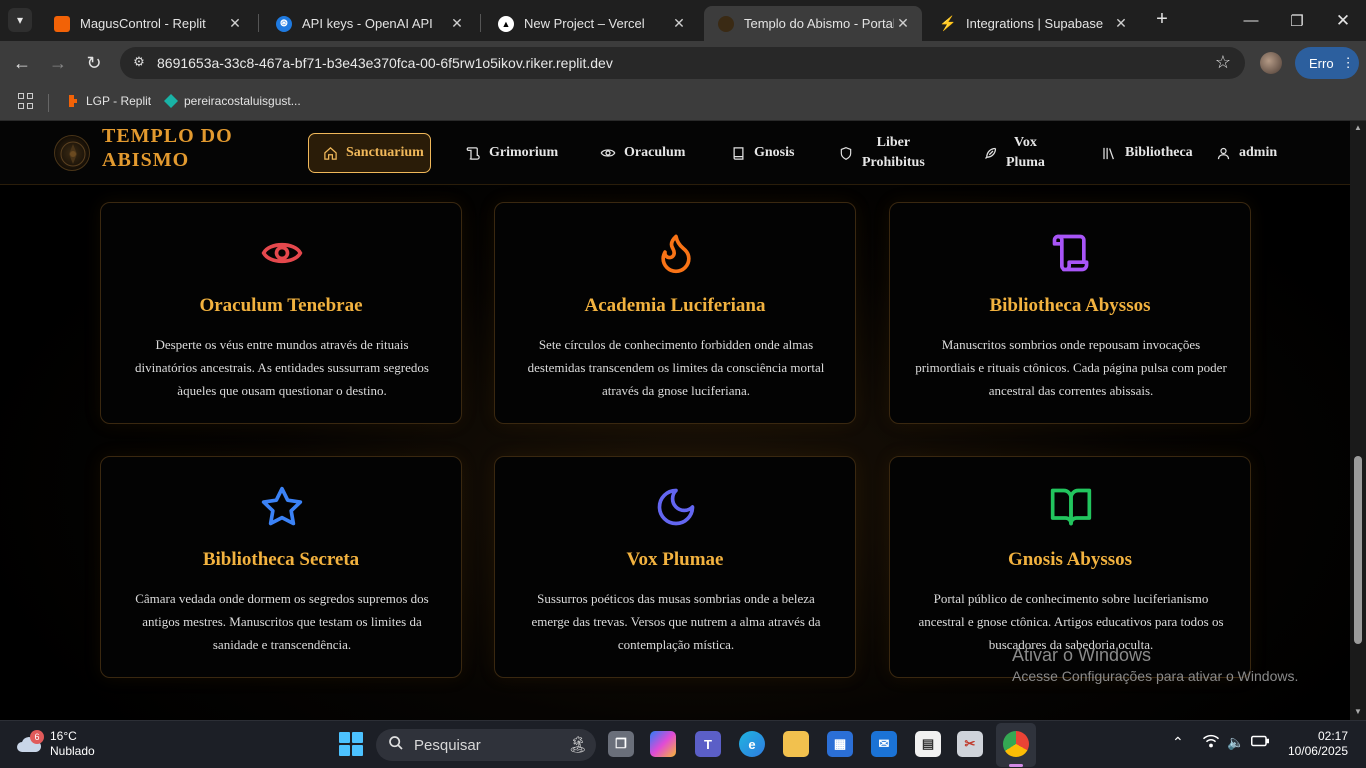 This screenshot has width=1366, height=768. I want to click on templo-favicon-icon, so click(726, 23).